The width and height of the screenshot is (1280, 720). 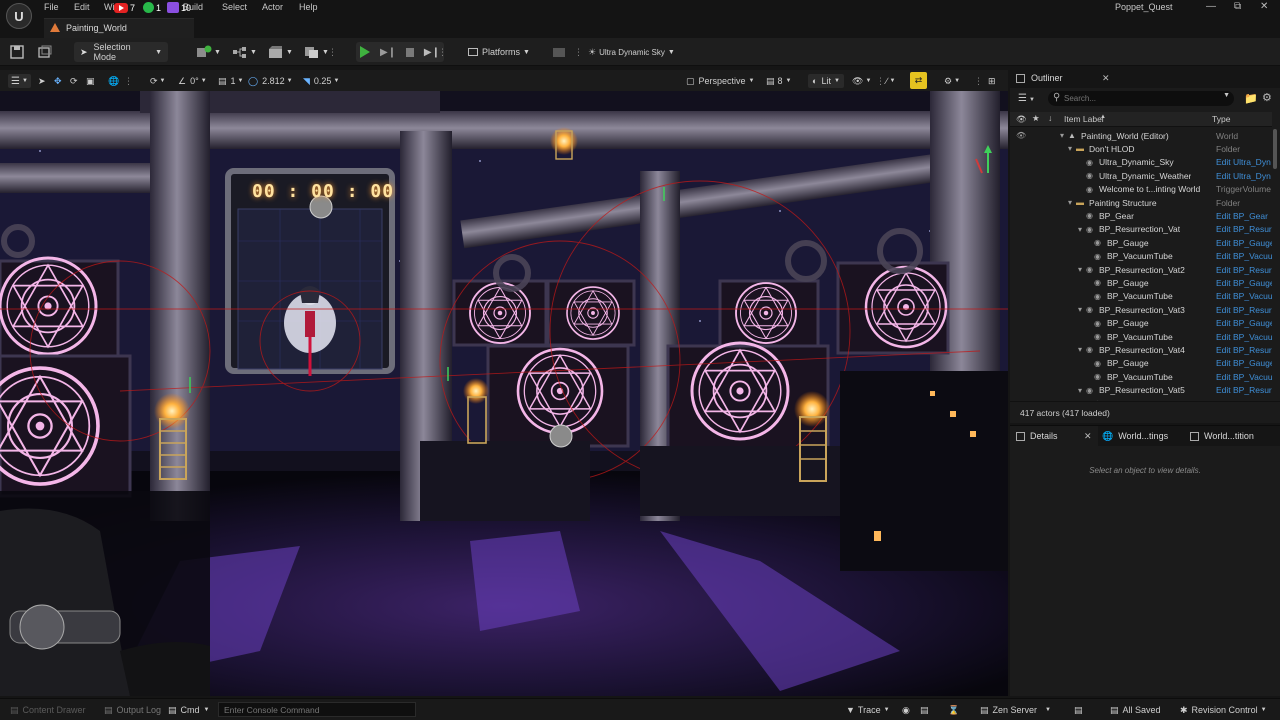 What do you see at coordinates (158, 81) in the screenshot?
I see `rotation-snap-toggle: ⟳ ▼` at bounding box center [158, 81].